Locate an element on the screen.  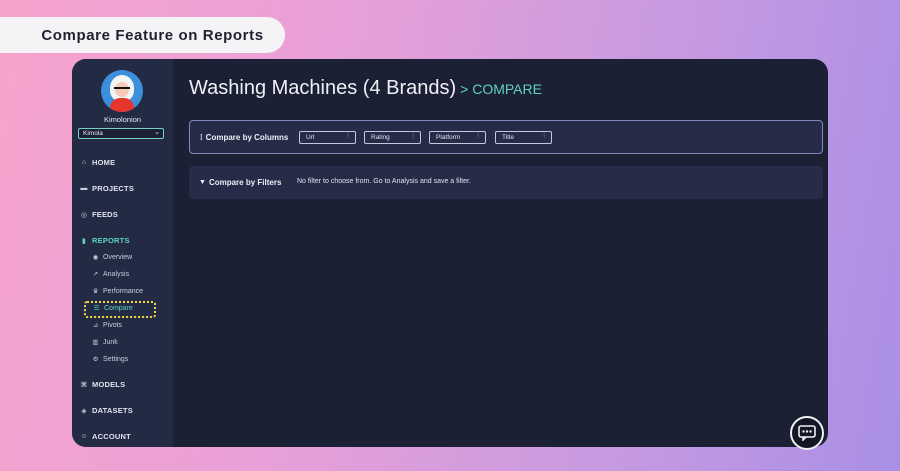
compare-by-filters-label: ▼ Compare by Filters is located at coordinates (240, 182).